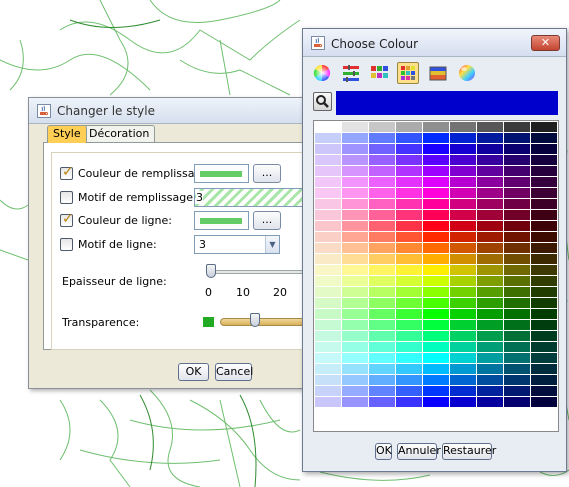 The height and width of the screenshot is (487, 569). What do you see at coordinates (545, 43) in the screenshot?
I see `close-button: ✕` at bounding box center [545, 43].